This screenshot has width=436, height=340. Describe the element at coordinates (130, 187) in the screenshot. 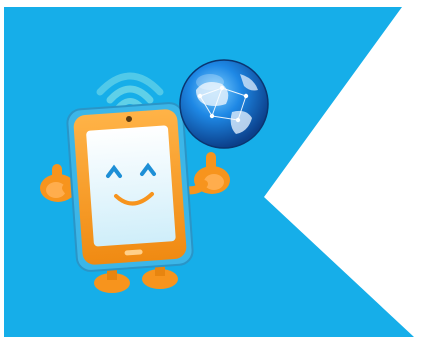

I see `tablet-mascot` at that location.